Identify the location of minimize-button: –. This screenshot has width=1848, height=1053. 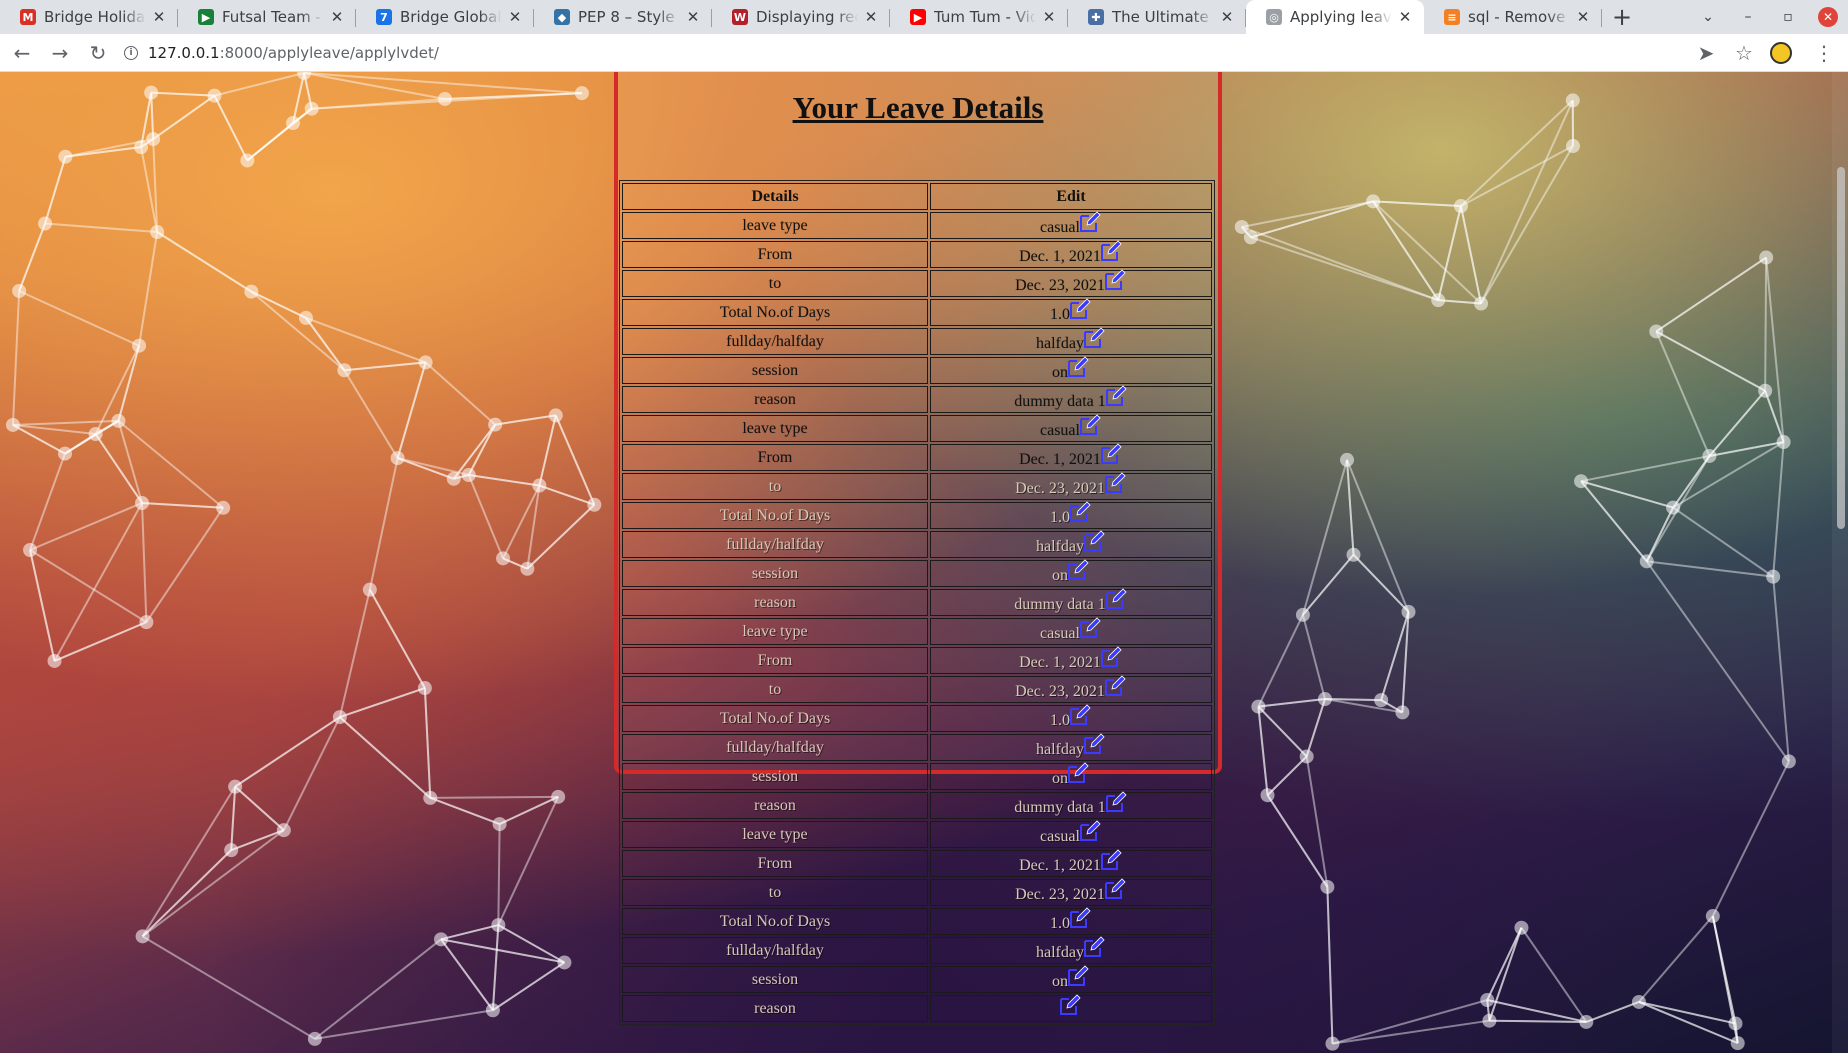
(1748, 17).